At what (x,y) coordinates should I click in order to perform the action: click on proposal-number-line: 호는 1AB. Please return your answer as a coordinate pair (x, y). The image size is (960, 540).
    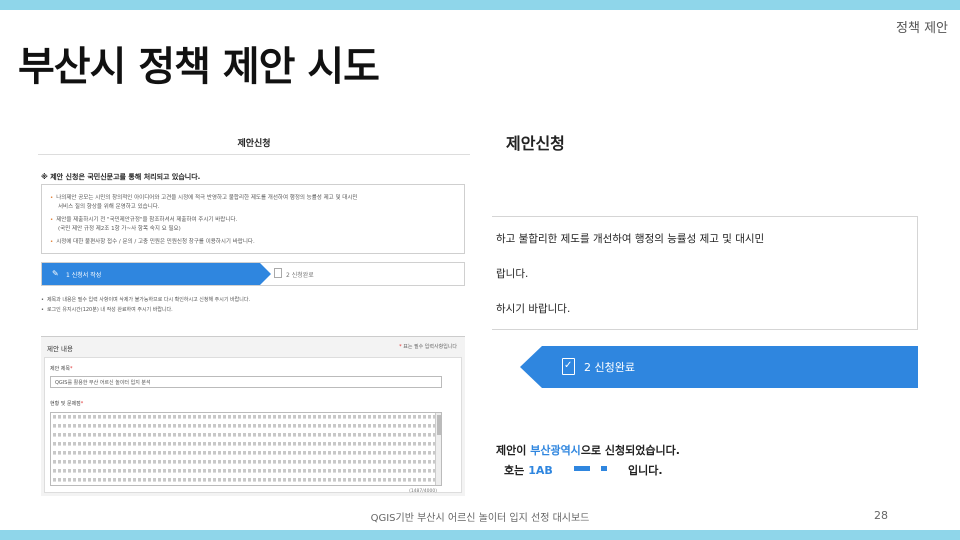
    Looking at the image, I should click on (528, 470).